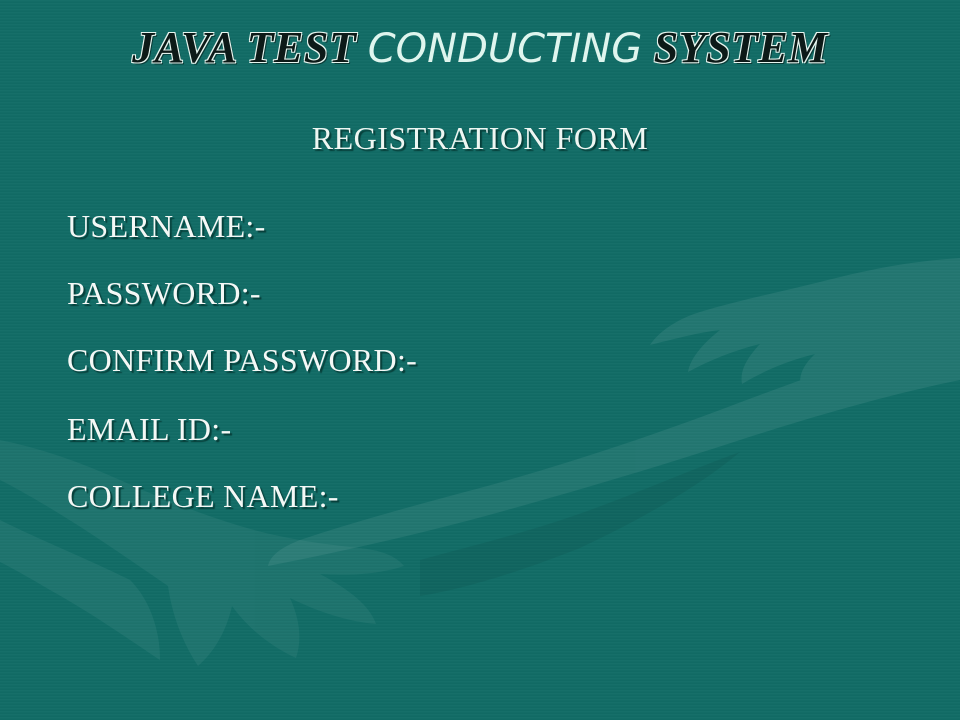 The height and width of the screenshot is (720, 960). I want to click on username-label: USERNAME:-, so click(166, 226).